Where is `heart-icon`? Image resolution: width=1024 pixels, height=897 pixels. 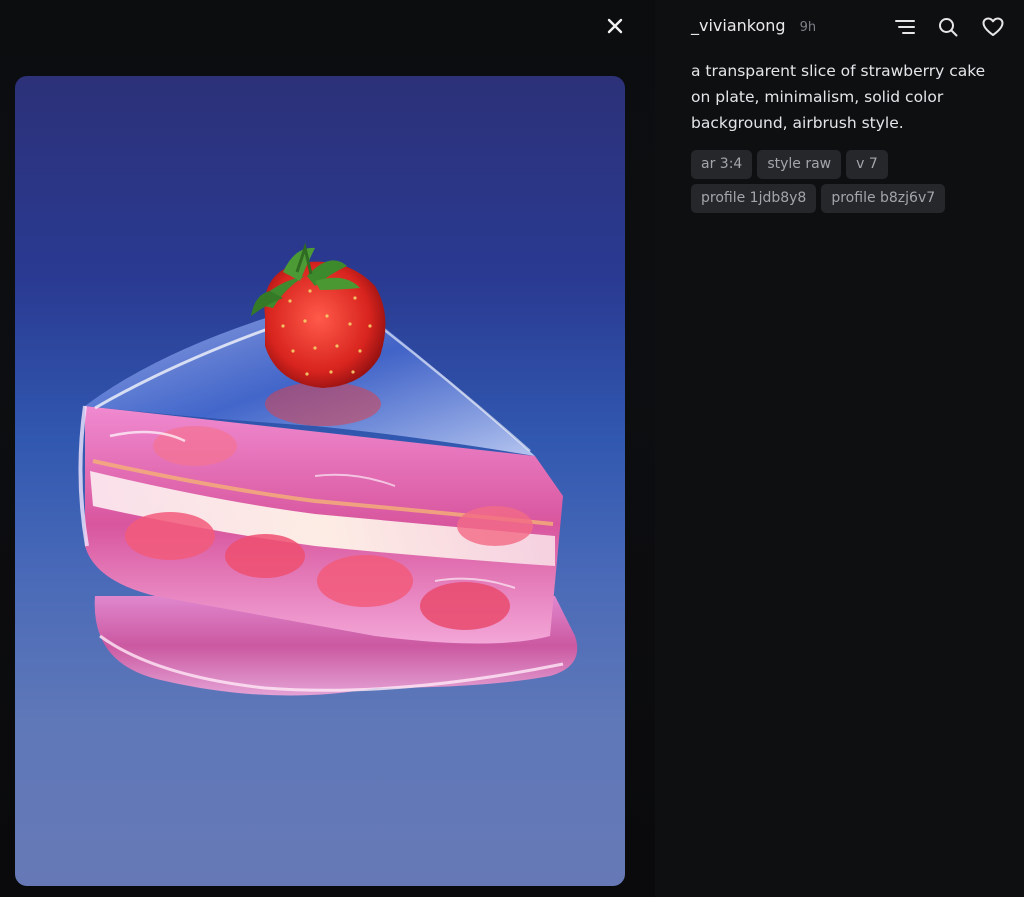
heart-icon is located at coordinates (993, 26).